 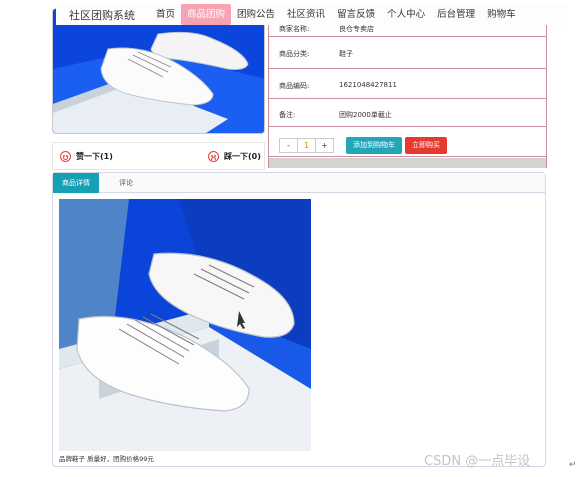 What do you see at coordinates (294, 29) in the screenshot?
I see `detail-key: 商家名称:` at bounding box center [294, 29].